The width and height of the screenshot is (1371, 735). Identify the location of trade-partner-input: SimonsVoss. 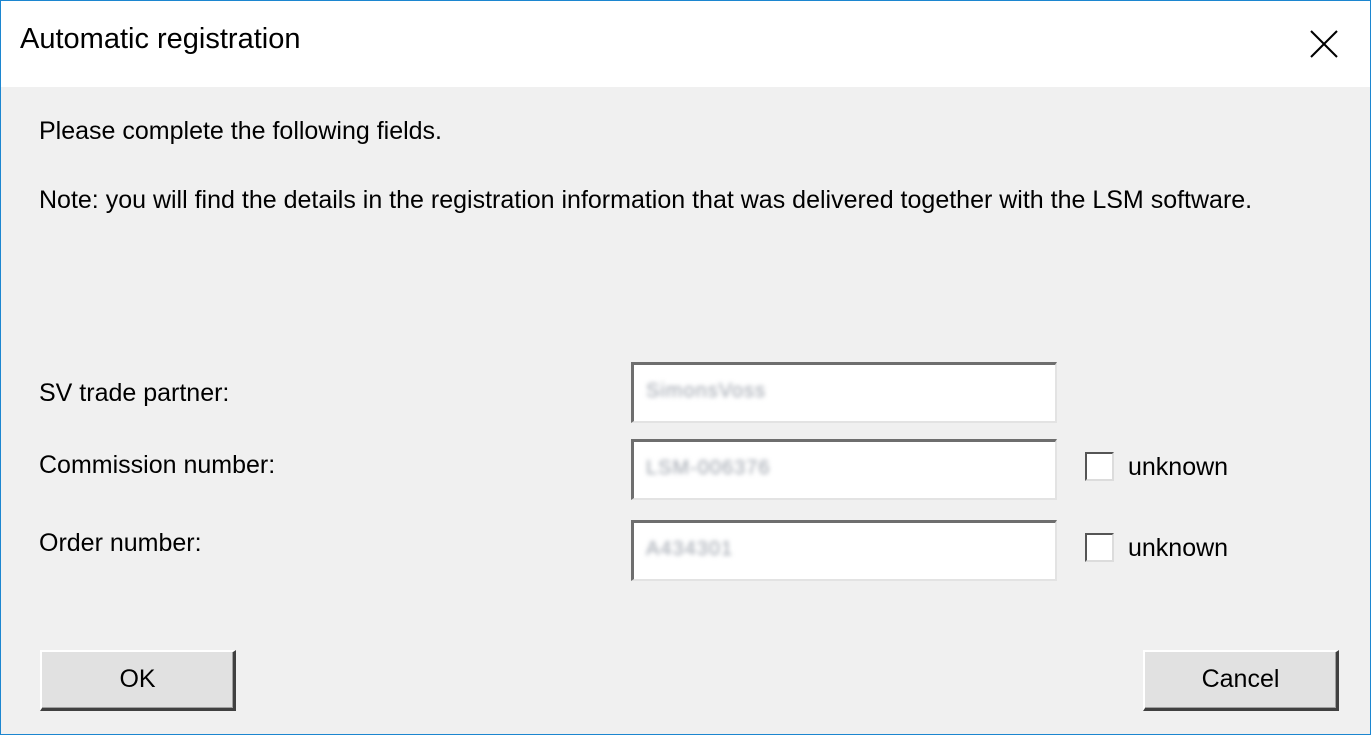
(844, 392).